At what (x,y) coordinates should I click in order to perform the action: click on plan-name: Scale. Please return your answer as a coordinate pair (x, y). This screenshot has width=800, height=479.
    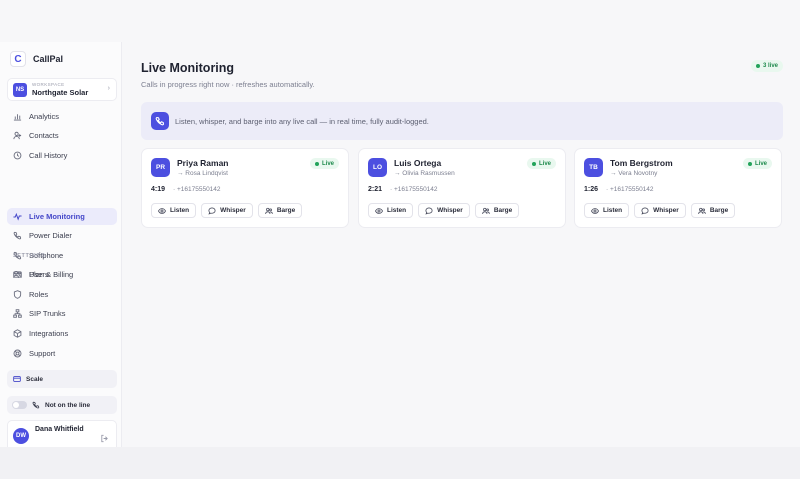
    Looking at the image, I should click on (34, 379).